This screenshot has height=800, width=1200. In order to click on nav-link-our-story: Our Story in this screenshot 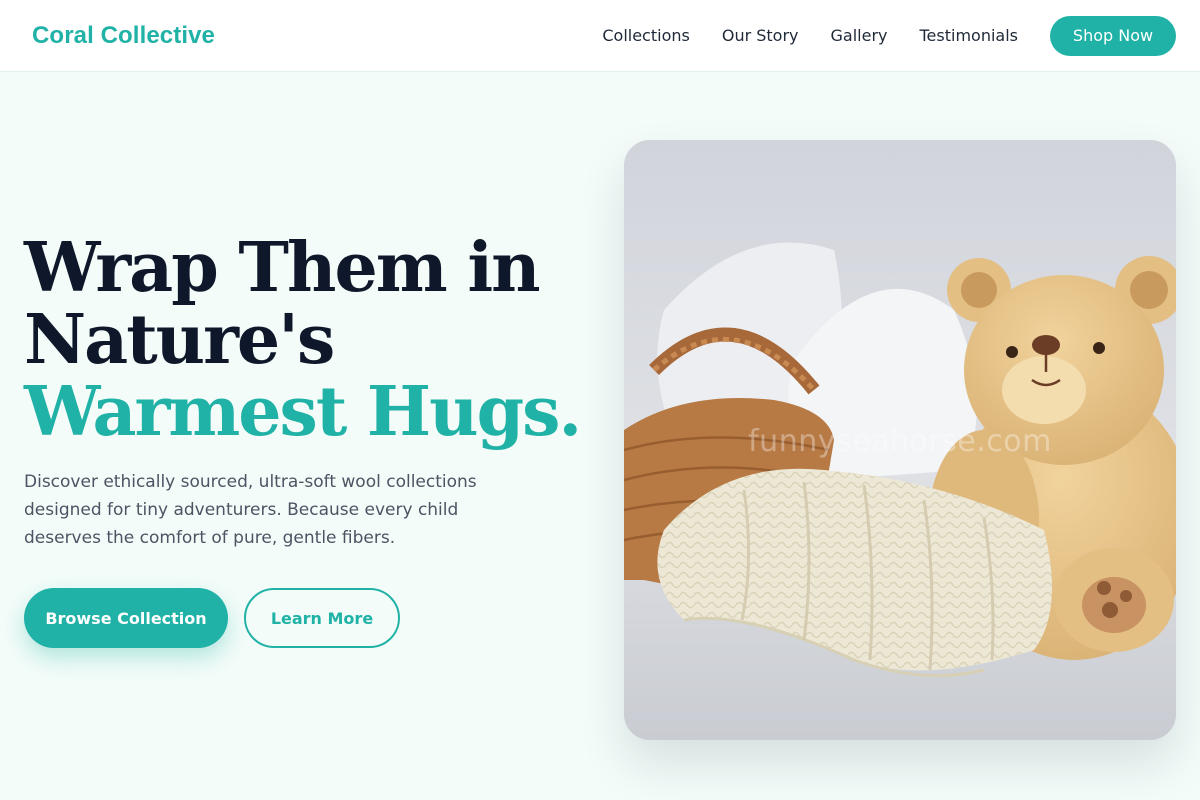, I will do `click(760, 35)`.